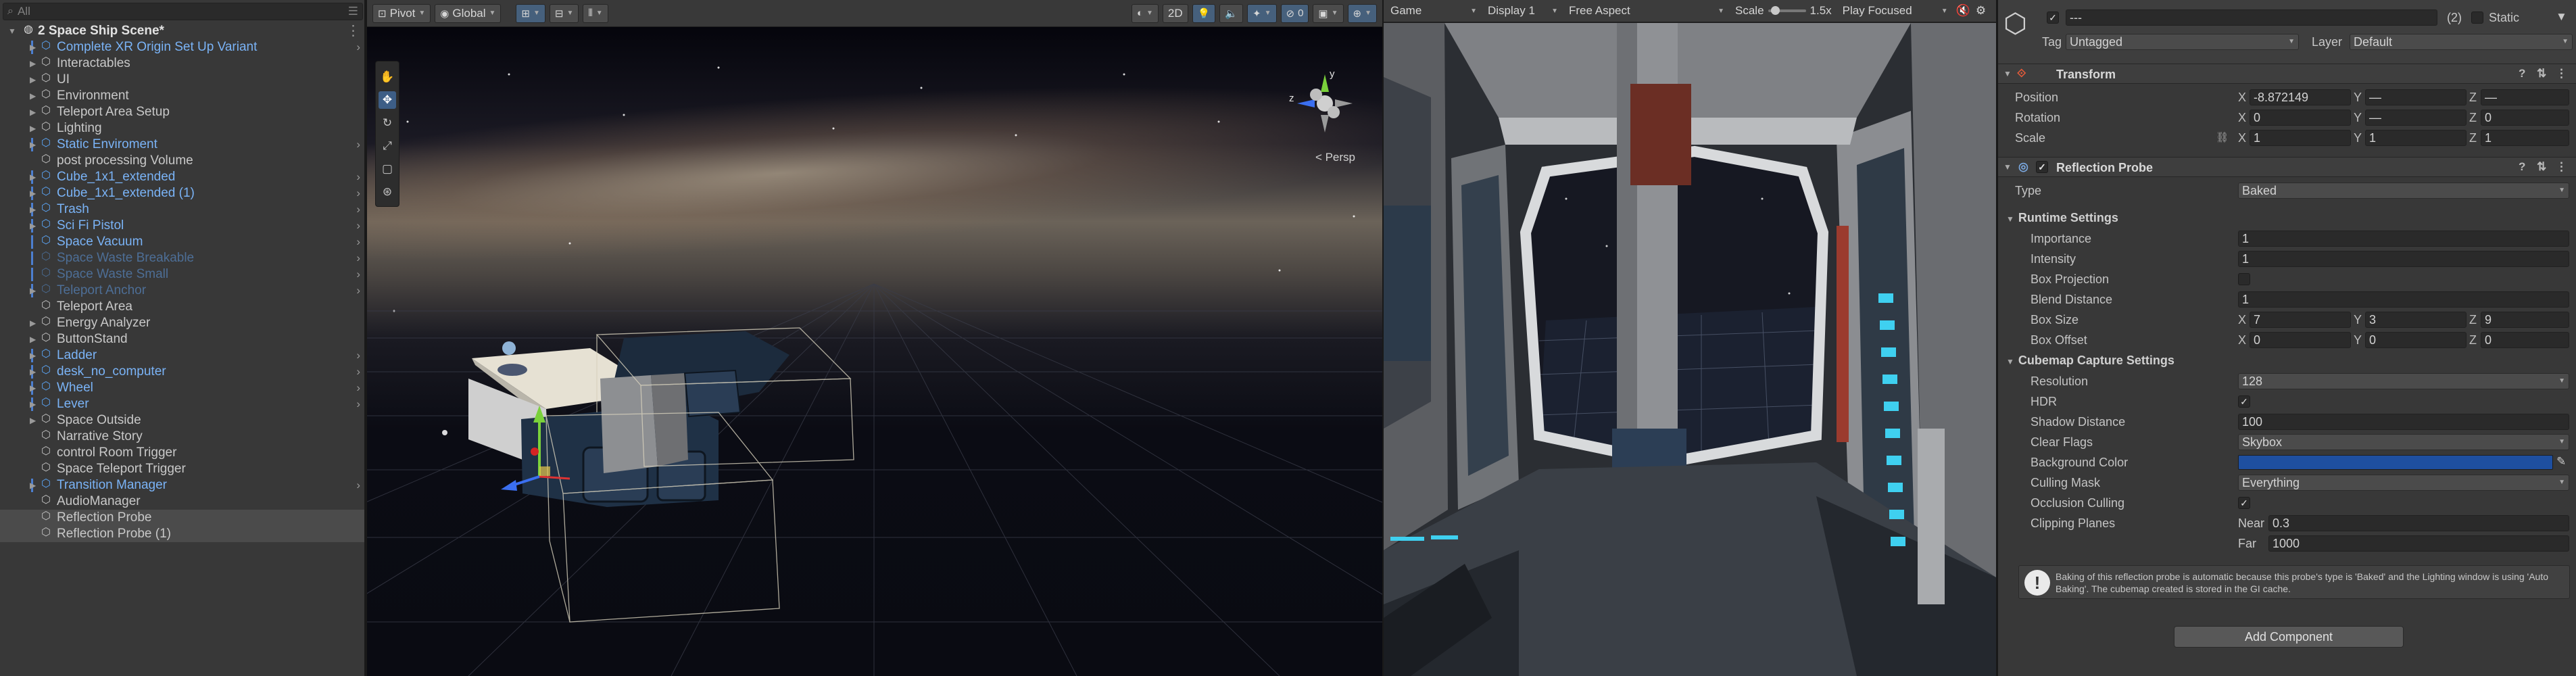 Image resolution: width=2576 pixels, height=676 pixels. Describe the element at coordinates (182, 161) in the screenshot. I see `hierarchy-item: ⬡ post processing Volume` at that location.